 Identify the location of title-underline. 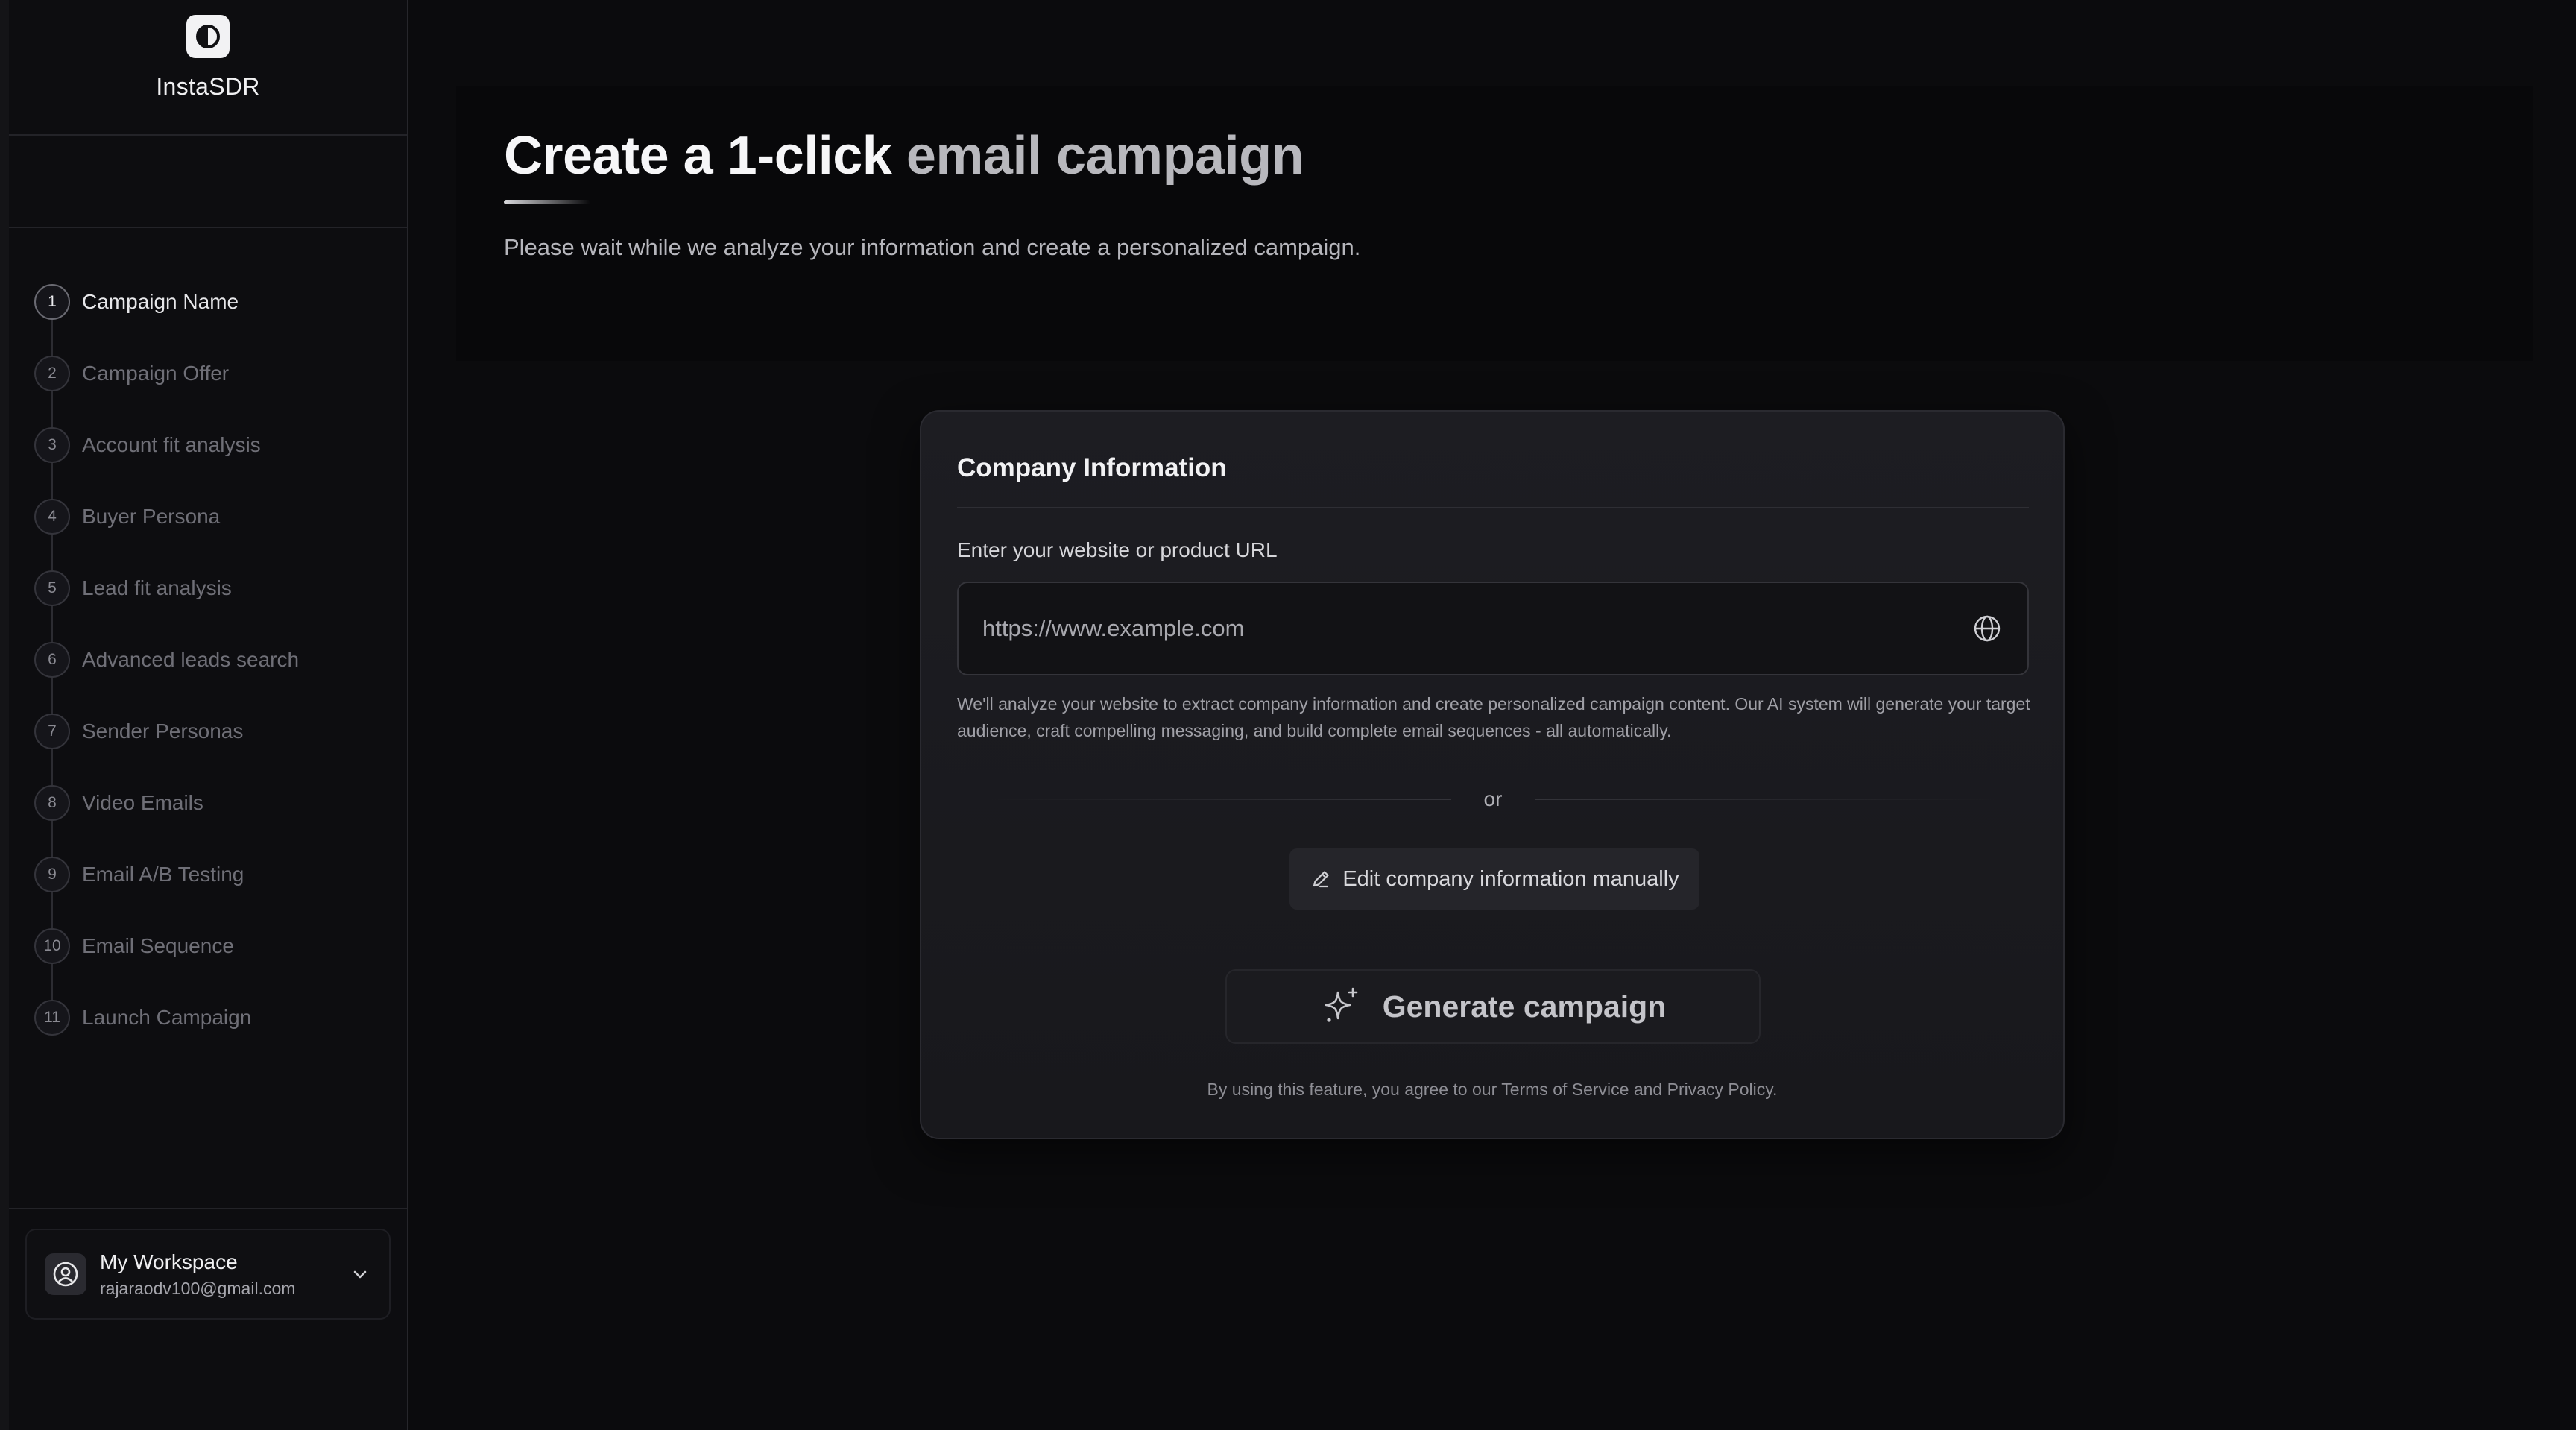
(547, 202).